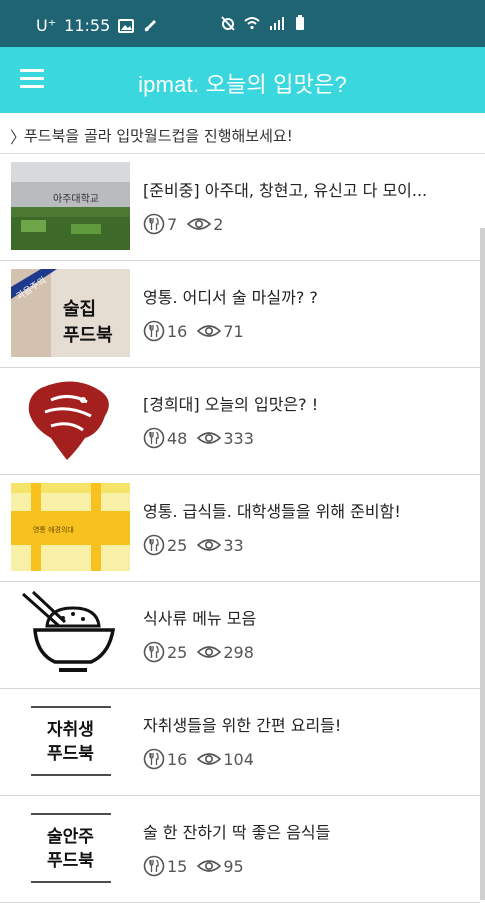 This screenshot has height=903, width=485. I want to click on views-count: 33, so click(233, 545).